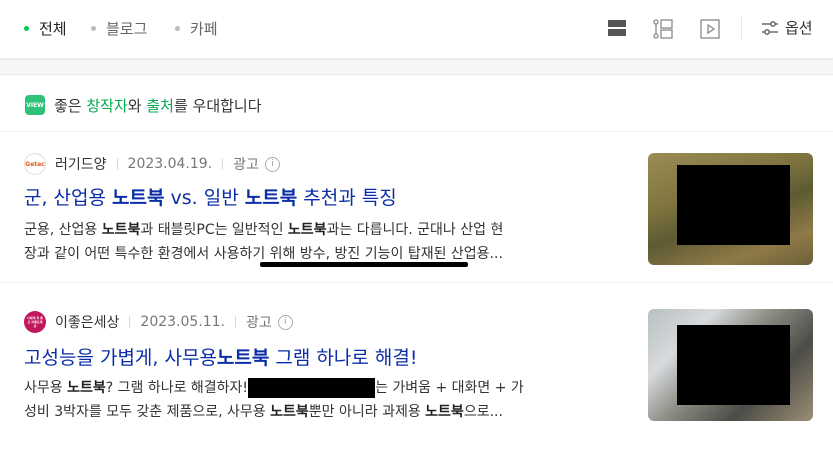 Image resolution: width=833 pixels, height=466 pixels. What do you see at coordinates (127, 29) in the screenshot?
I see `tab-blog-label: 블로그` at bounding box center [127, 29].